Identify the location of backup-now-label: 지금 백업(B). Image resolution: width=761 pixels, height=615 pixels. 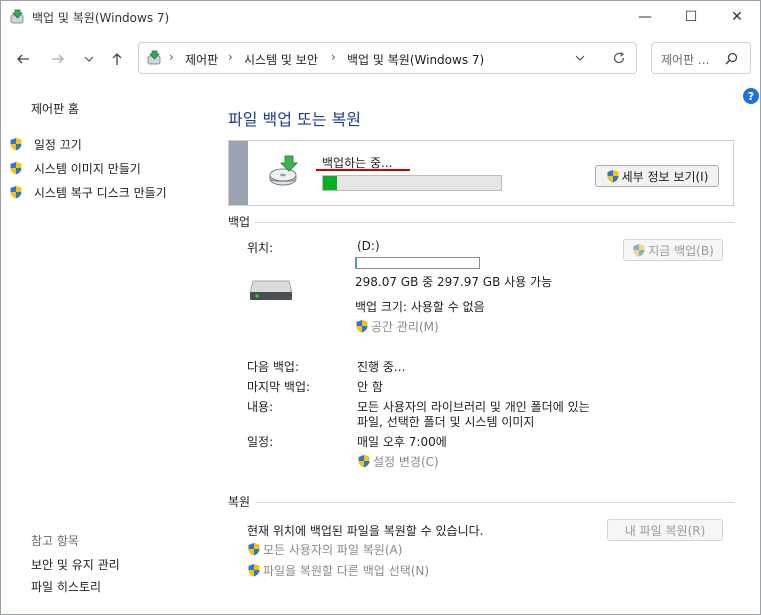
(681, 250).